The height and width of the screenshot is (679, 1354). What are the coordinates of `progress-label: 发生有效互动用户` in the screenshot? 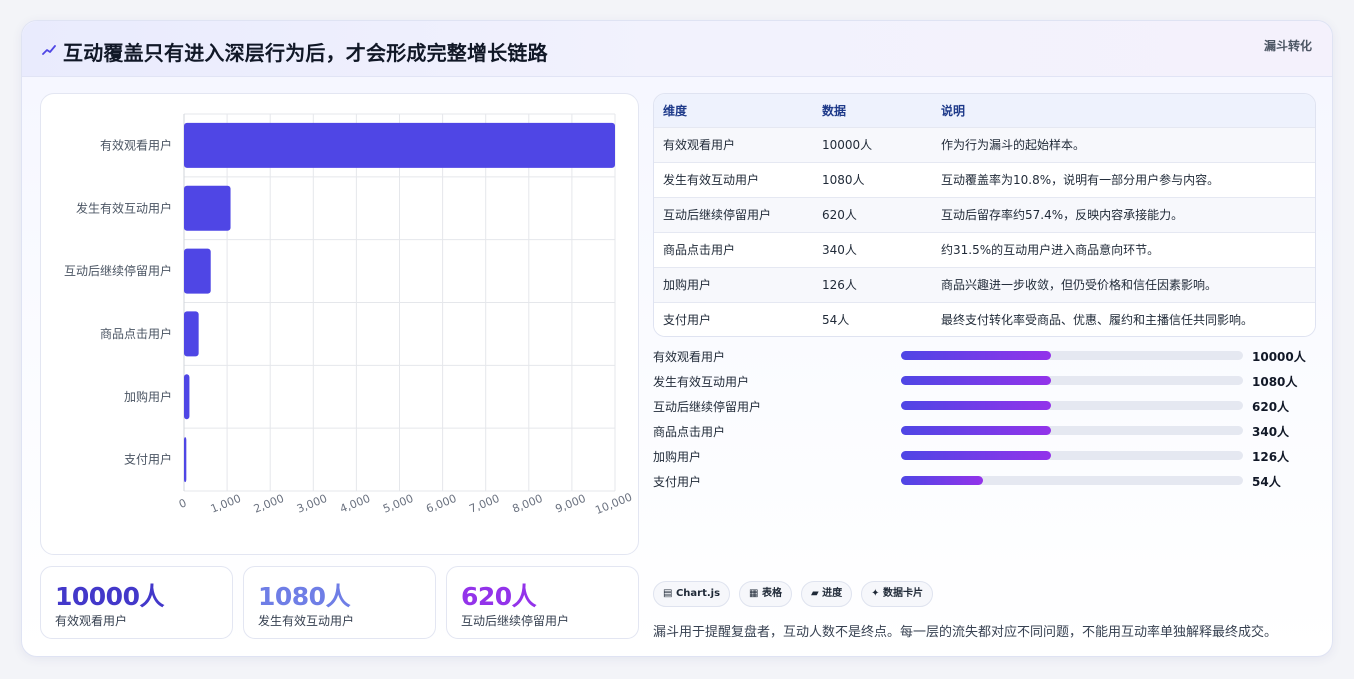 It's located at (701, 382).